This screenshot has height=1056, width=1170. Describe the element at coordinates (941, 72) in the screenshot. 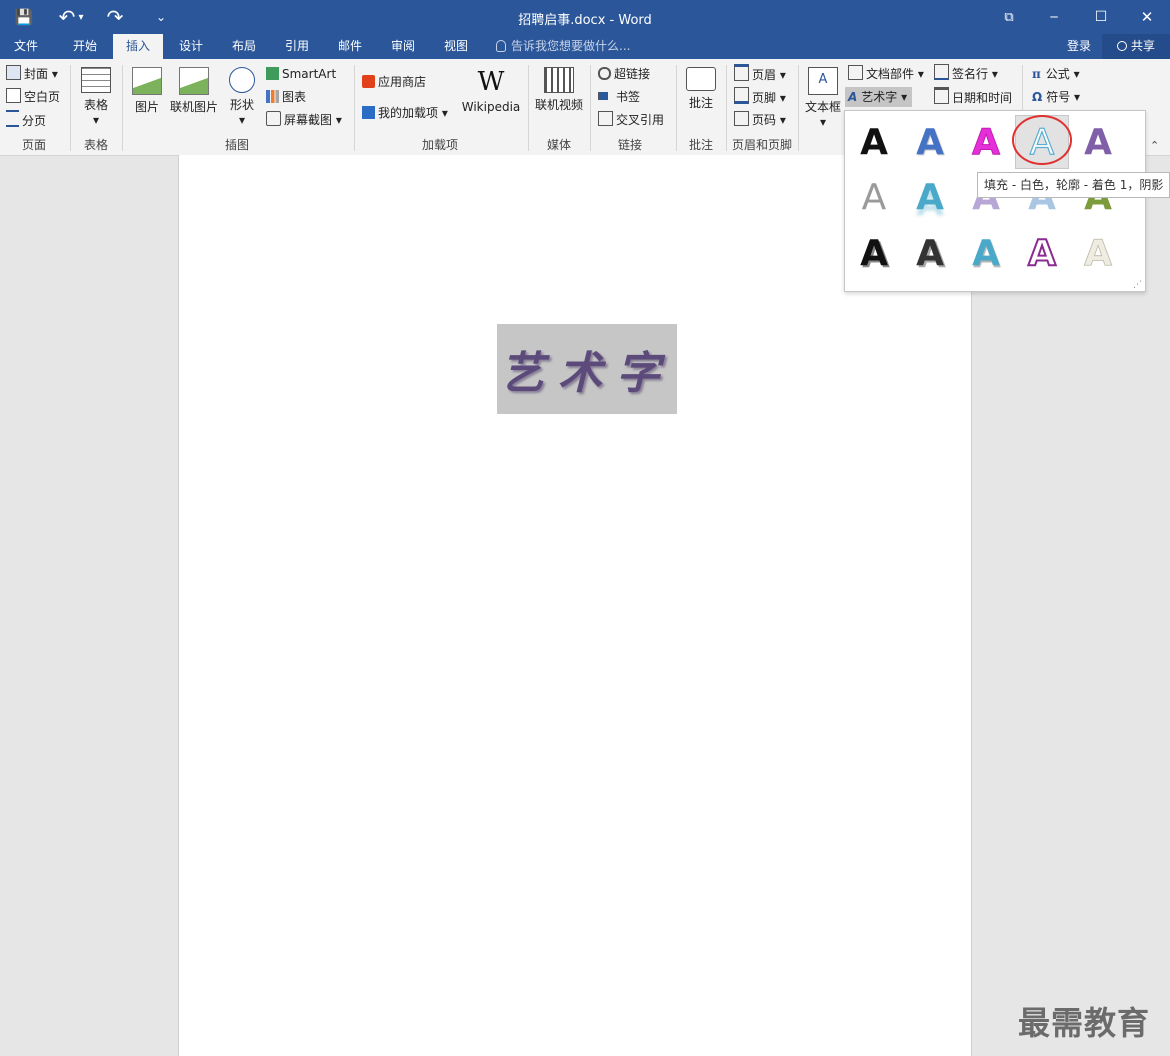

I see `signature-icon` at that location.